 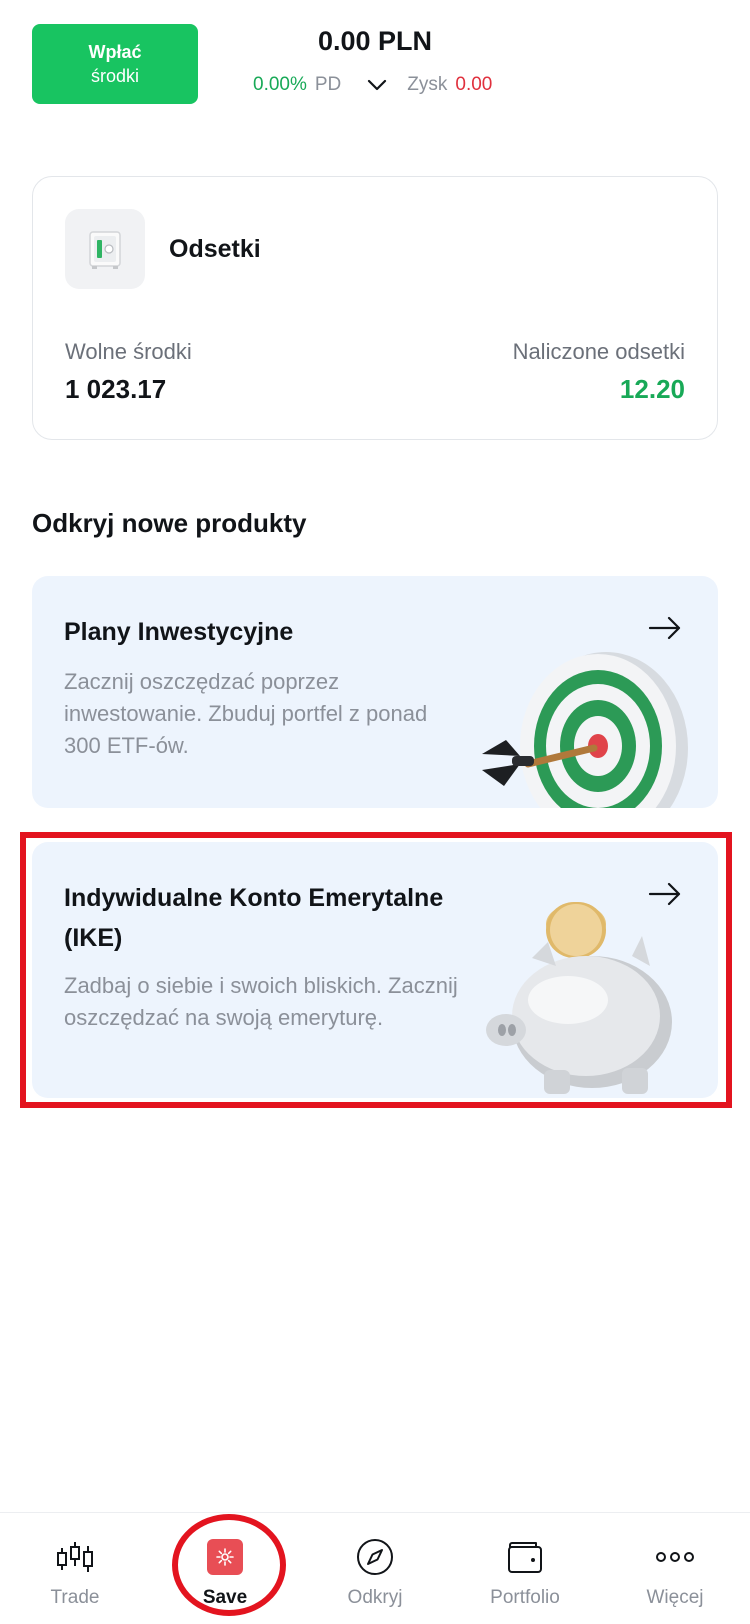 I want to click on header-stats: 0.00% PD Zysk 0.00, so click(x=372, y=85).